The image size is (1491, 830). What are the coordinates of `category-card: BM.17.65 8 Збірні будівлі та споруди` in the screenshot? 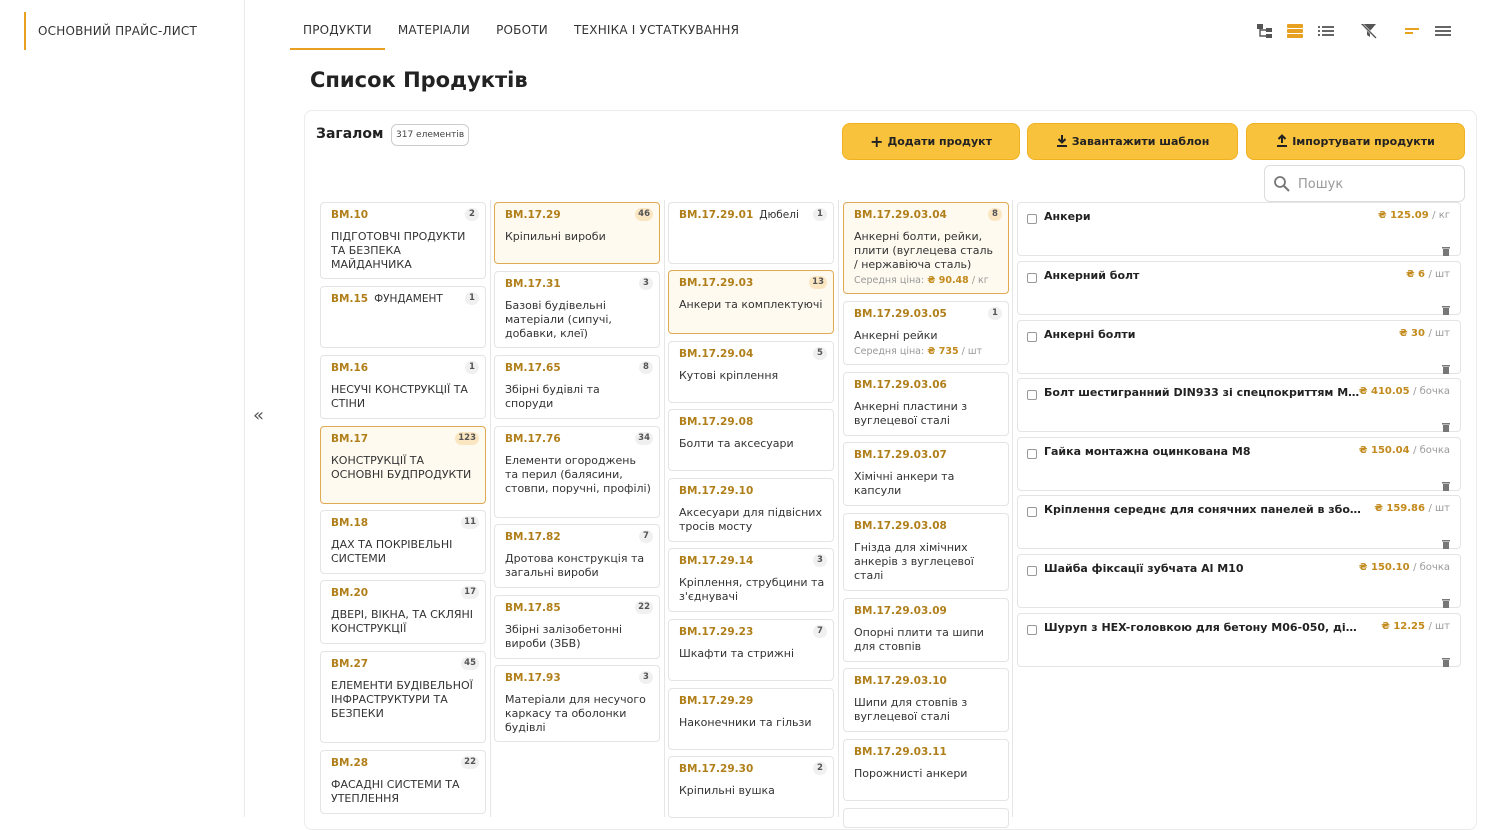 It's located at (577, 387).